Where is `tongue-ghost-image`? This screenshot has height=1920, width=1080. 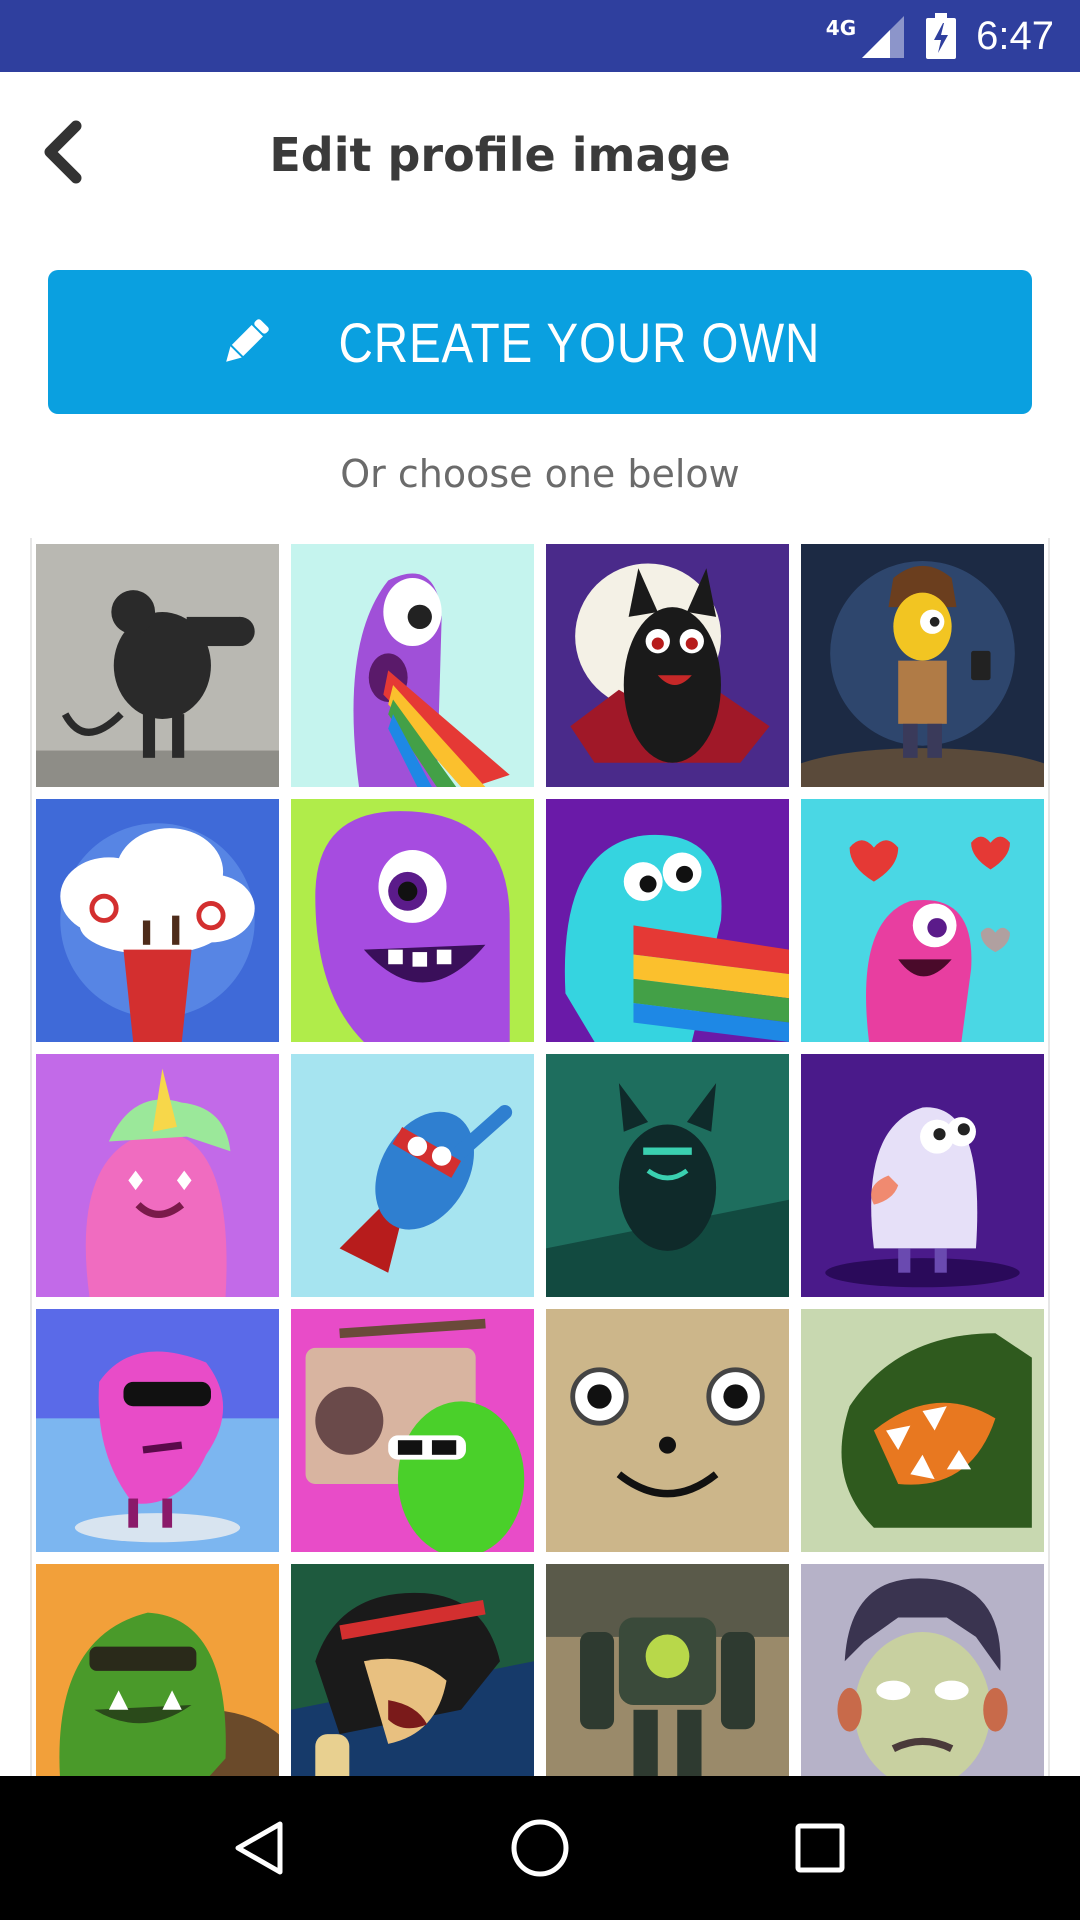 tongue-ghost-image is located at coordinates (922, 1175).